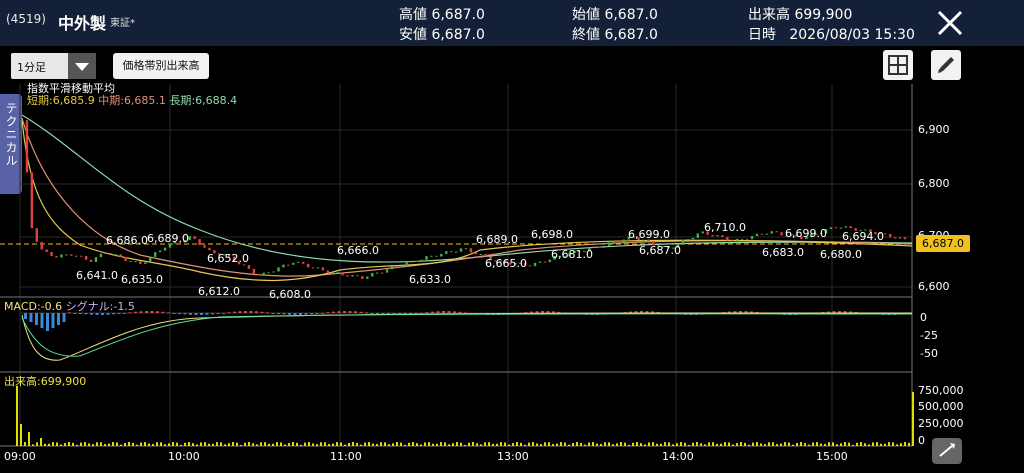 The width and height of the screenshot is (1024, 473). I want to click on volume-axis-label: 750,000, so click(941, 390).